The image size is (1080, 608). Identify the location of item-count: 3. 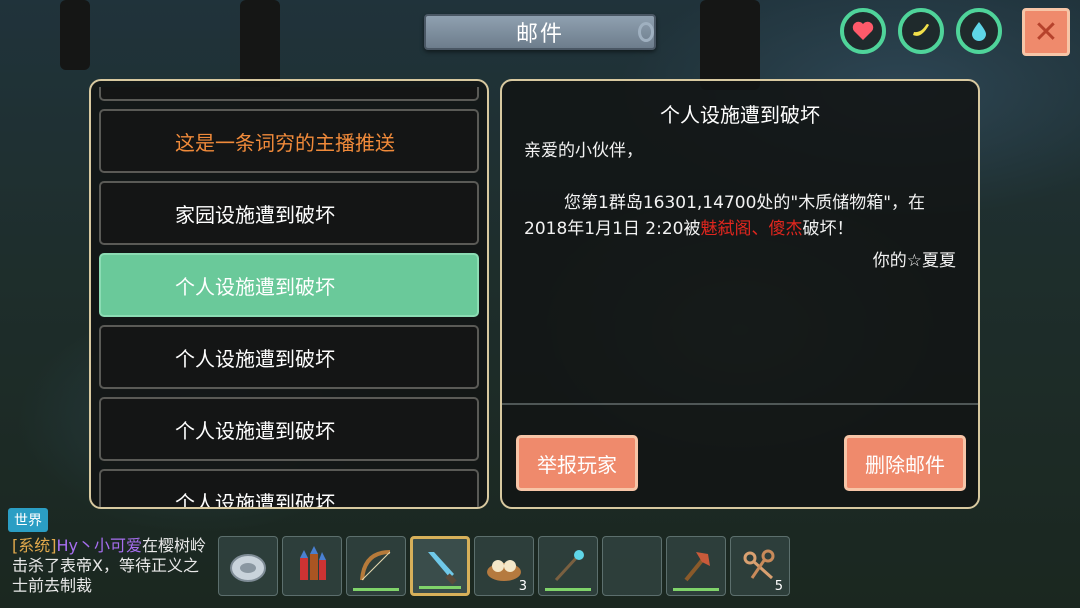
(522, 586).